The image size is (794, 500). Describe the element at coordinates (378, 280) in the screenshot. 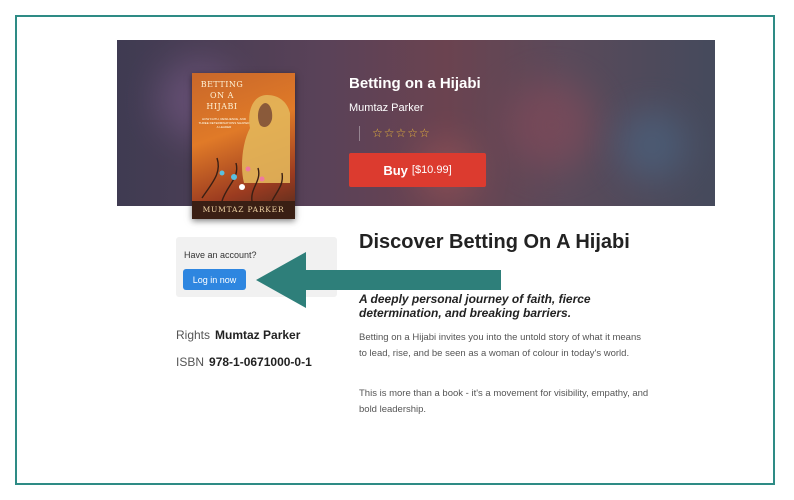

I see `left-arrow-icon` at that location.